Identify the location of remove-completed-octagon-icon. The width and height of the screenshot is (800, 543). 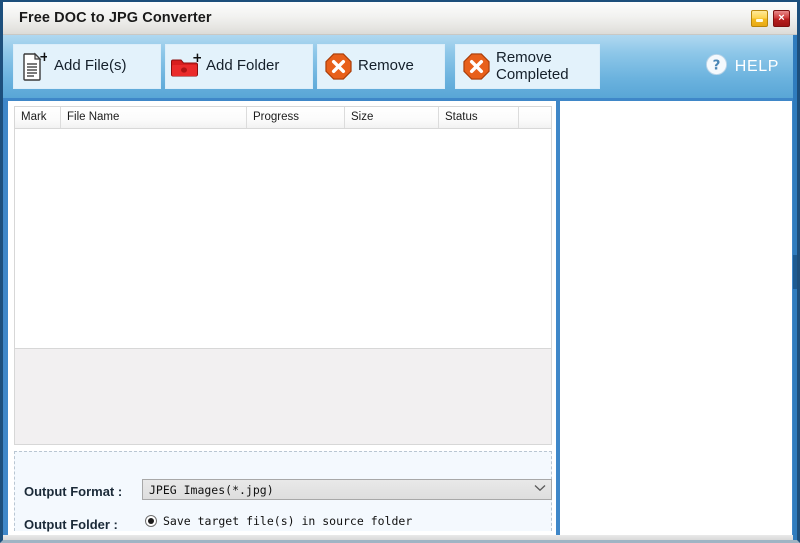
(476, 66).